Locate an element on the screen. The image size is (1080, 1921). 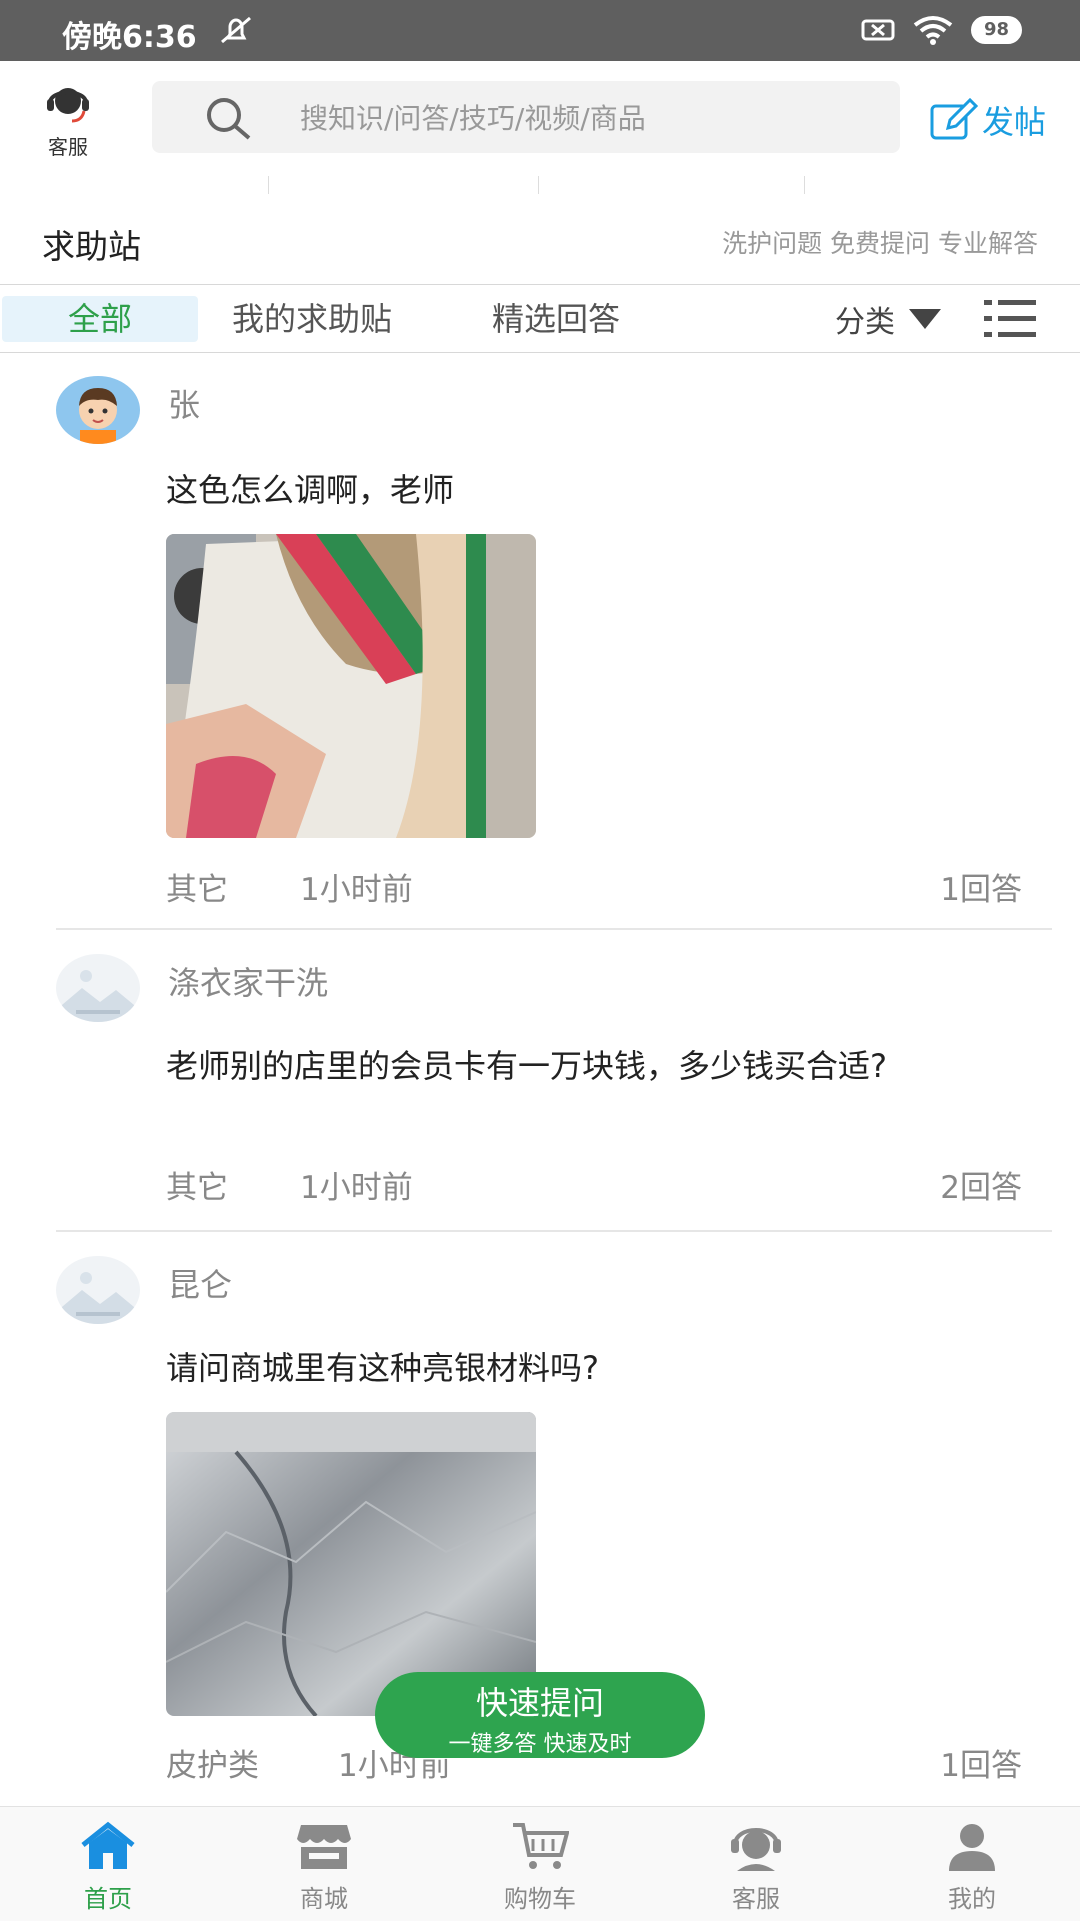
tab-featured-answers: 精选回答 is located at coordinates (556, 319).